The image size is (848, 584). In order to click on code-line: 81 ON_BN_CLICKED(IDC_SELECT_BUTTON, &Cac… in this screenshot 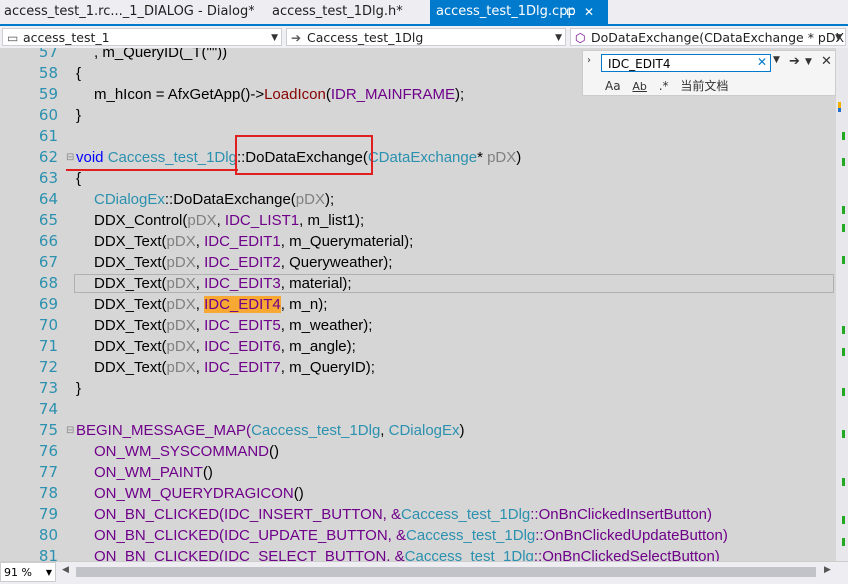, I will do `click(418, 553)`.